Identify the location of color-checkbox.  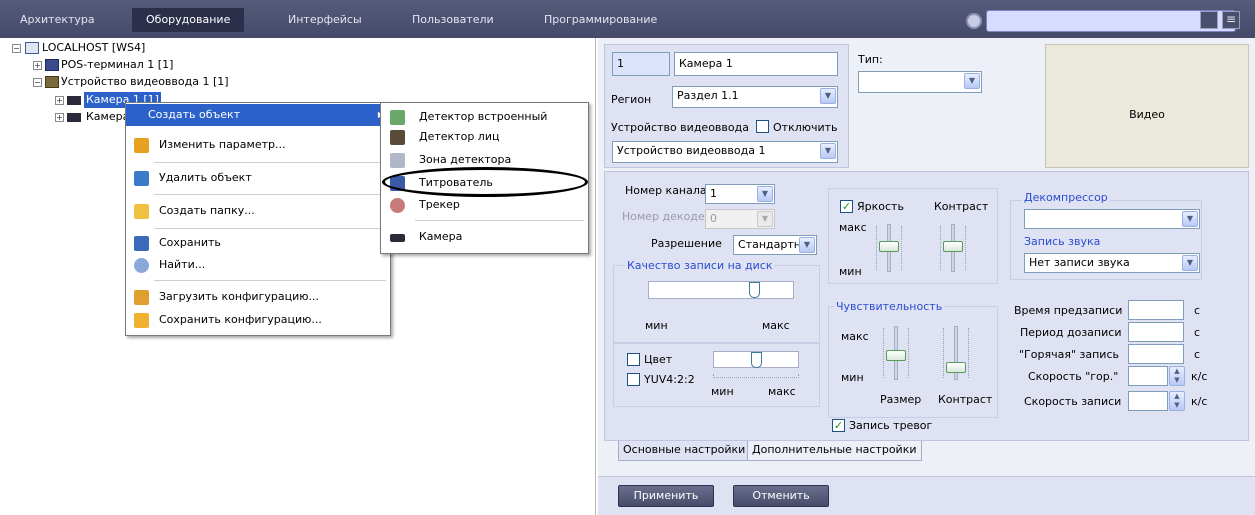
(633, 359).